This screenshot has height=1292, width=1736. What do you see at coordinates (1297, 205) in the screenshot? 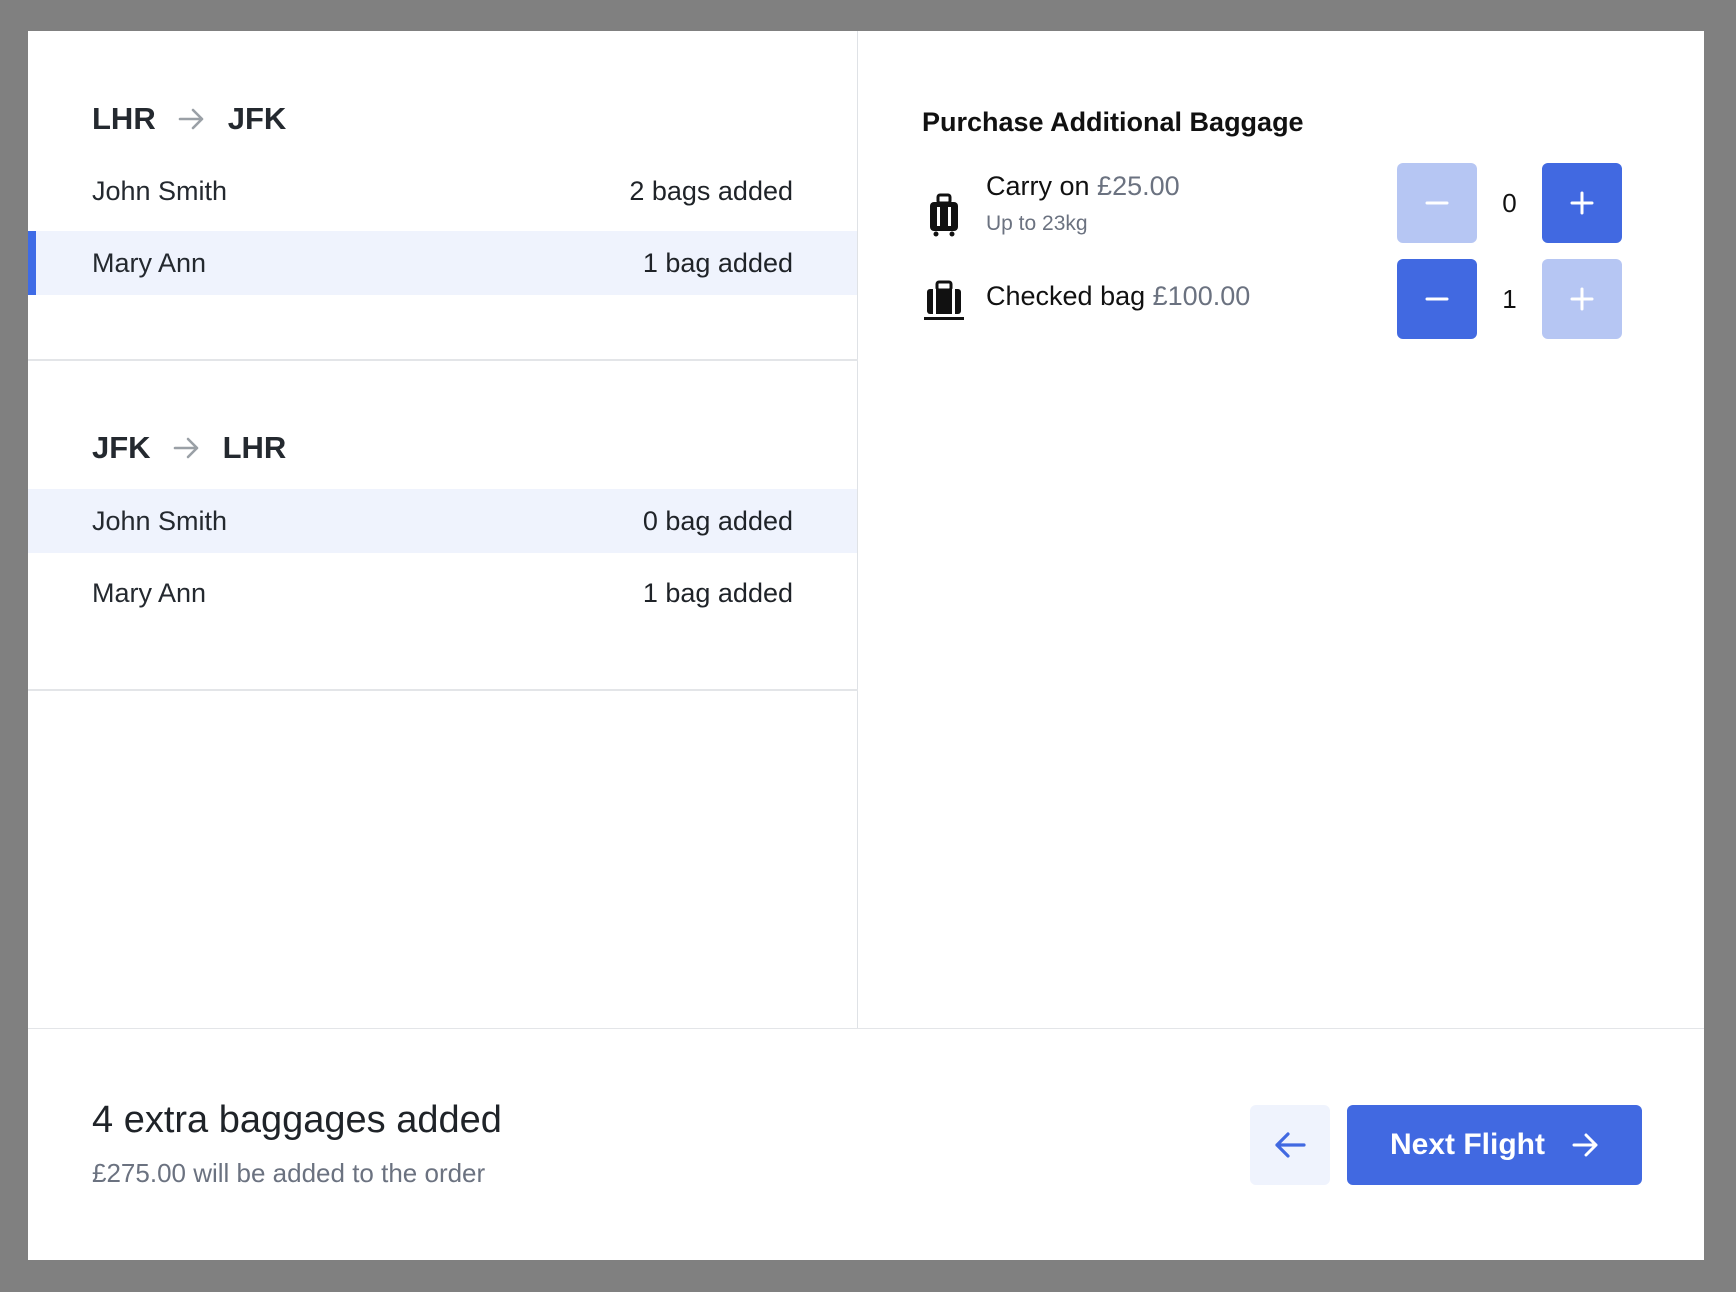
I see `carry-on-item: Carry on £25.00 Up to 23kg 0` at bounding box center [1297, 205].